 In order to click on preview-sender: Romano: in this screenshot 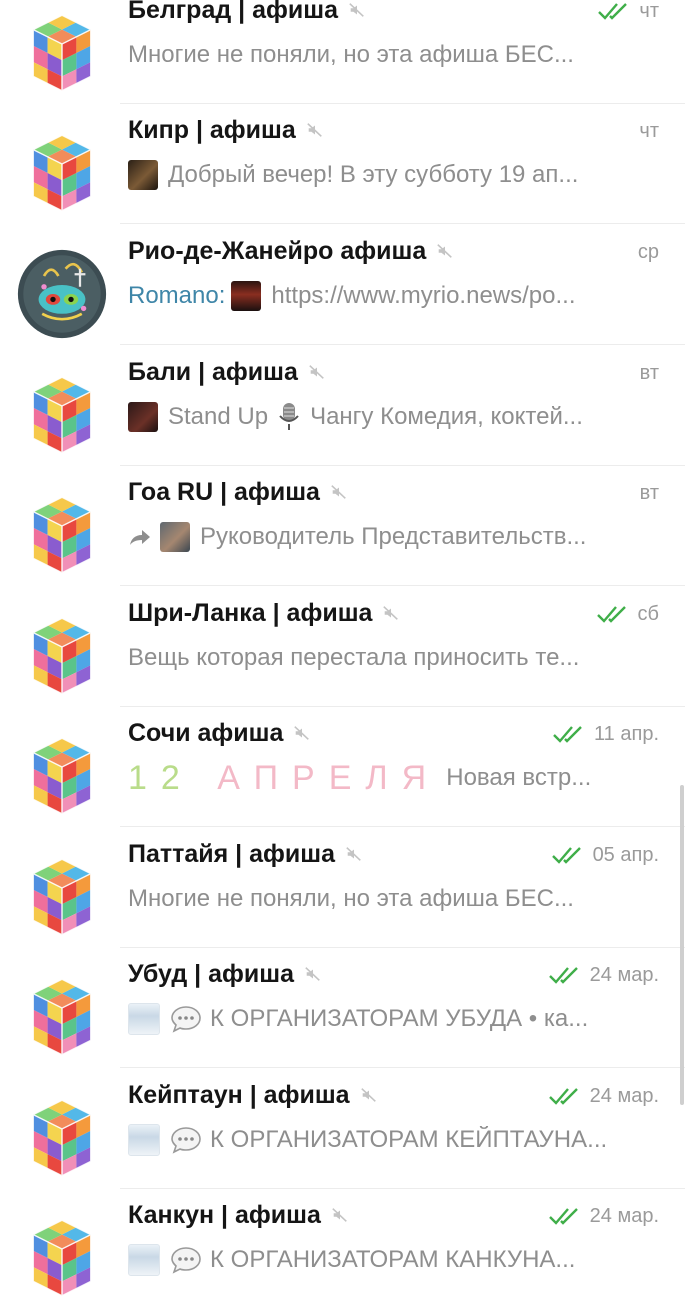, I will do `click(177, 295)`.